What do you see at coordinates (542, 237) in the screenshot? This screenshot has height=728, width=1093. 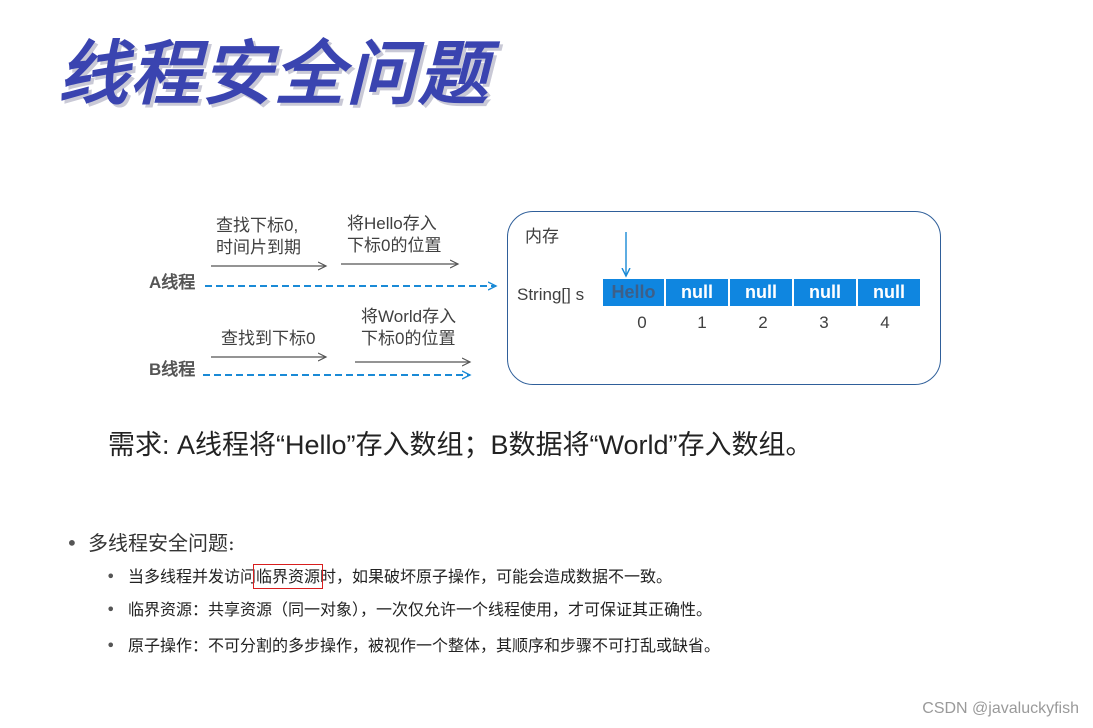 I see `memory-title: 内存` at bounding box center [542, 237].